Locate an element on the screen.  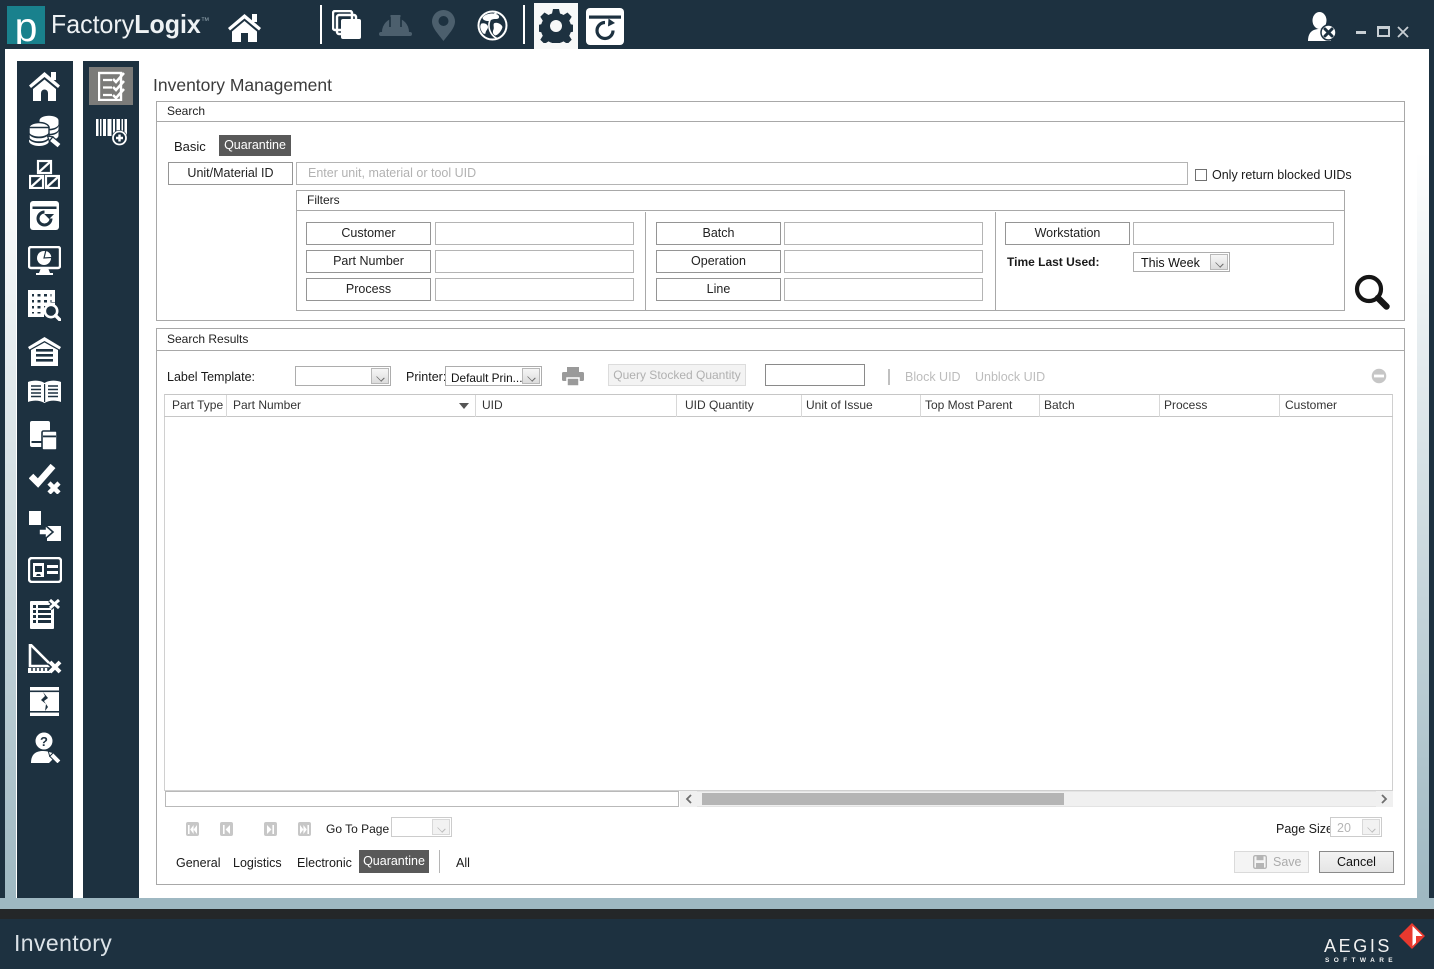
svg-text: AEGIS is located at coordinates (1358, 946).